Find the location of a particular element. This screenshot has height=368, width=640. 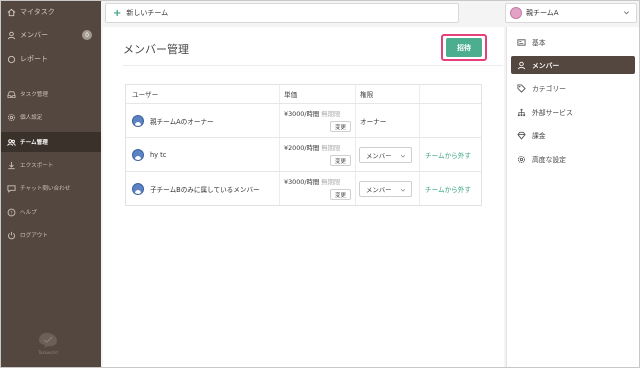

settings-item-advanced: 高度な設定 is located at coordinates (573, 159).